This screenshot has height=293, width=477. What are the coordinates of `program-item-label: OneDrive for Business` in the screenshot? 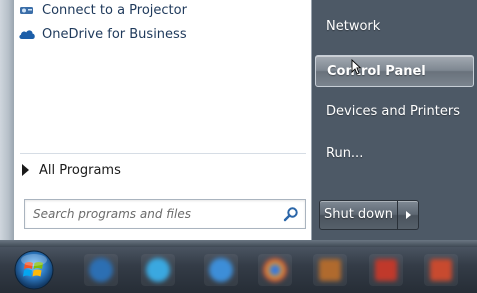 It's located at (114, 34).